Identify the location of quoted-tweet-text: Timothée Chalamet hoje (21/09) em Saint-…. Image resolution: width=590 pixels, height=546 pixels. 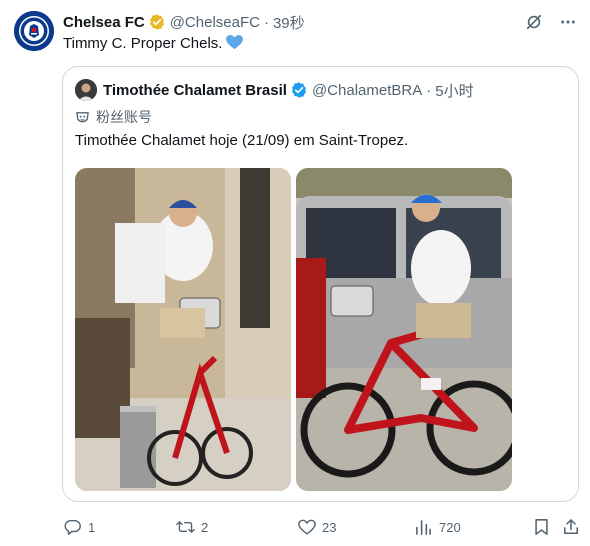
(242, 140).